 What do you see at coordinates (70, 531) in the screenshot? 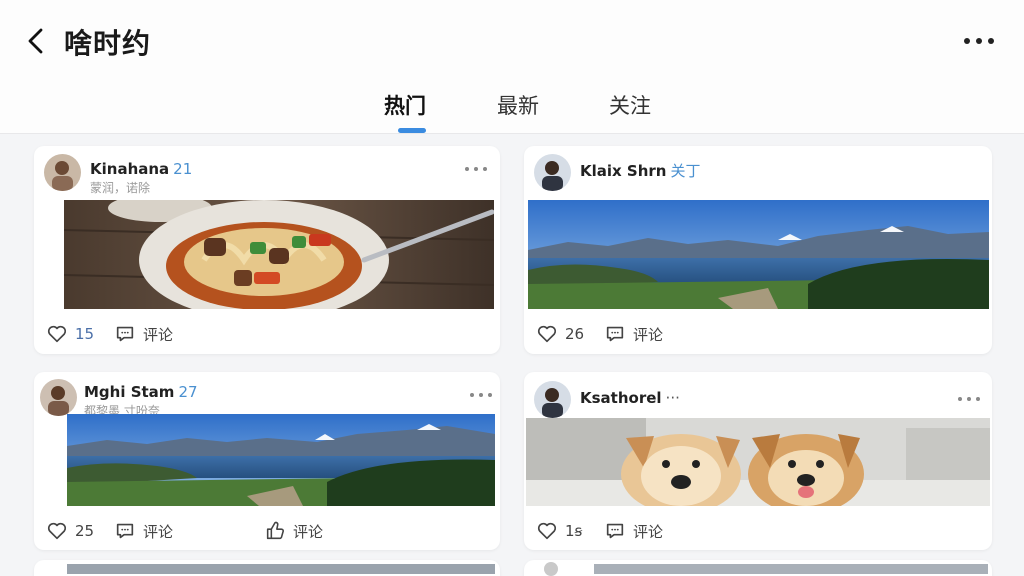
I see `like-button: 25` at bounding box center [70, 531].